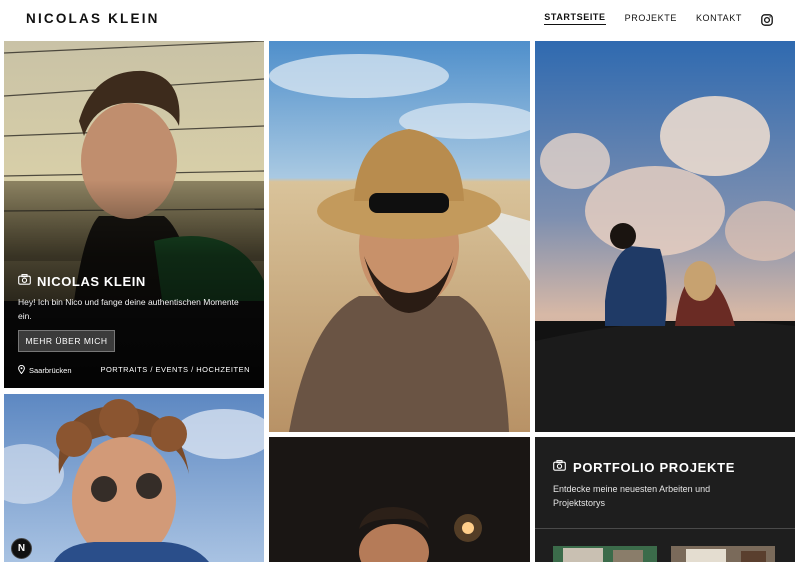 This screenshot has width=800, height=562. I want to click on gallery-photo-curly-portrait, so click(134, 478).